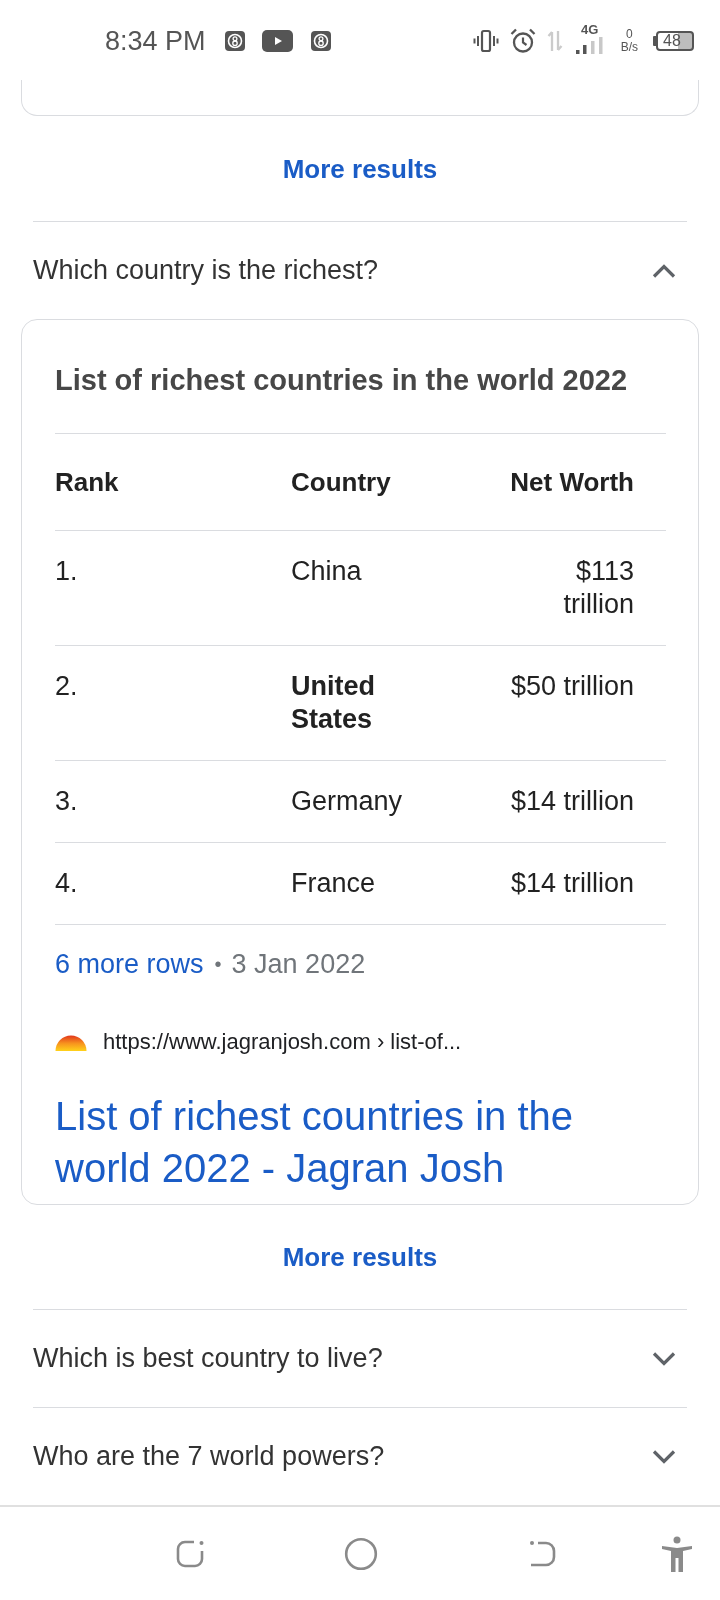 This screenshot has width=720, height=1600. I want to click on table-cell-text: 2., so click(67, 686).